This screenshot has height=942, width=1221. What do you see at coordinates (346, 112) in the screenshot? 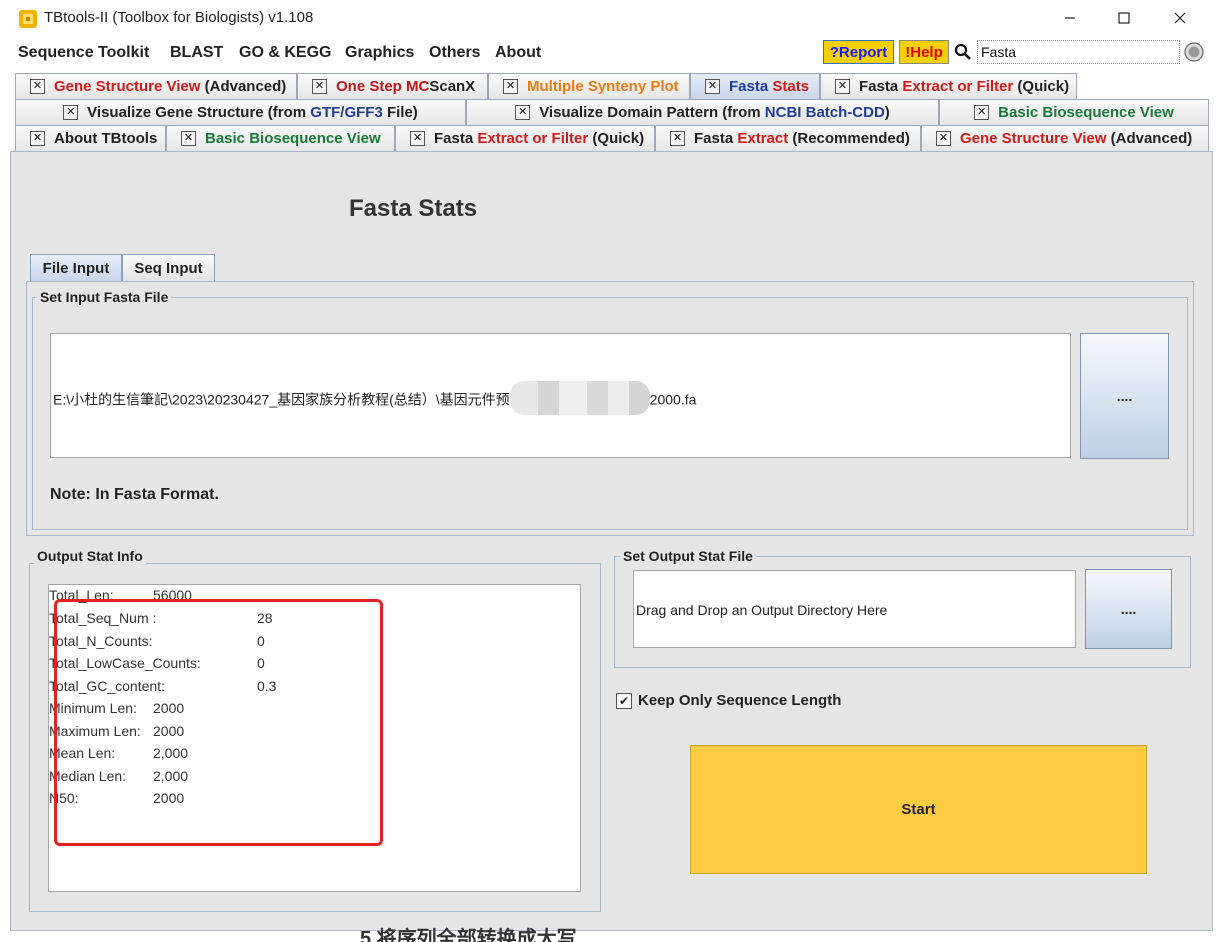
I see `tab-label-part: GTF/GFF3` at bounding box center [346, 112].